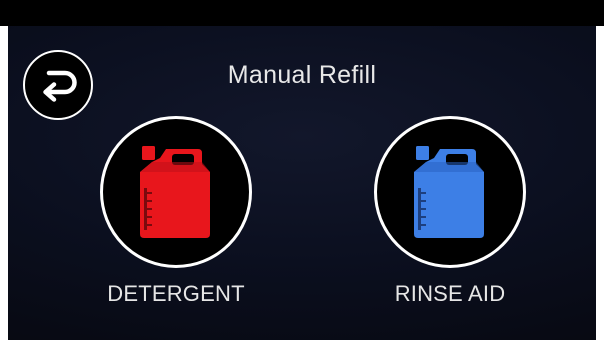 Image resolution: width=604 pixels, height=345 pixels. I want to click on detergent-button: DETERGENT, so click(176, 211).